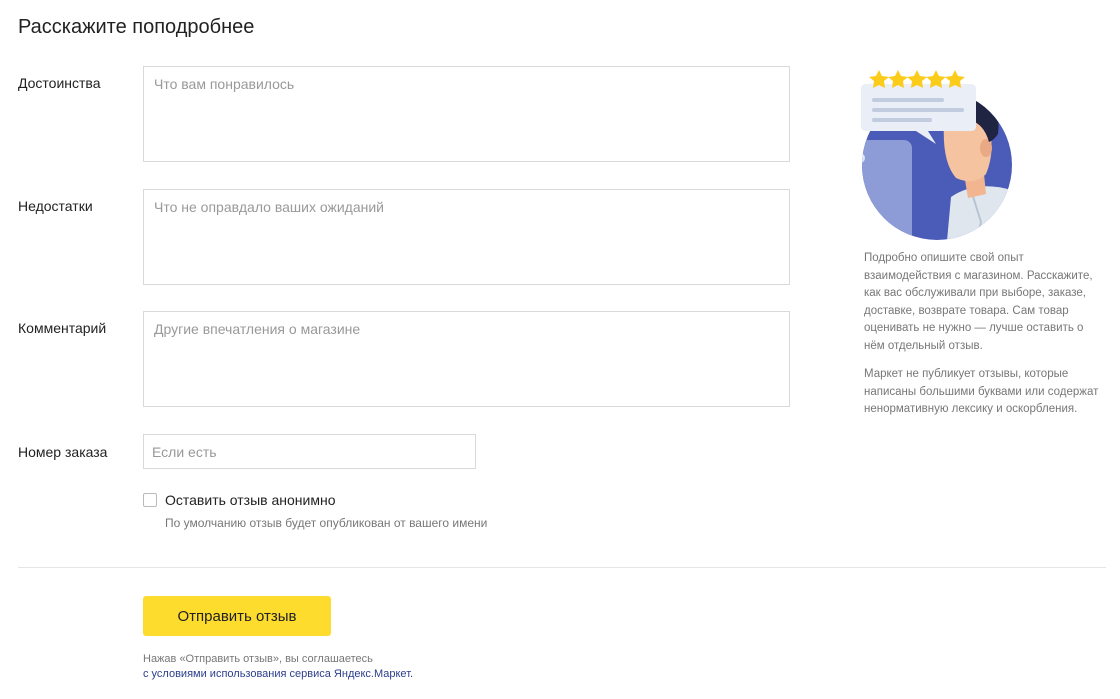  I want to click on order-number-label: Номер заказа, so click(63, 452).